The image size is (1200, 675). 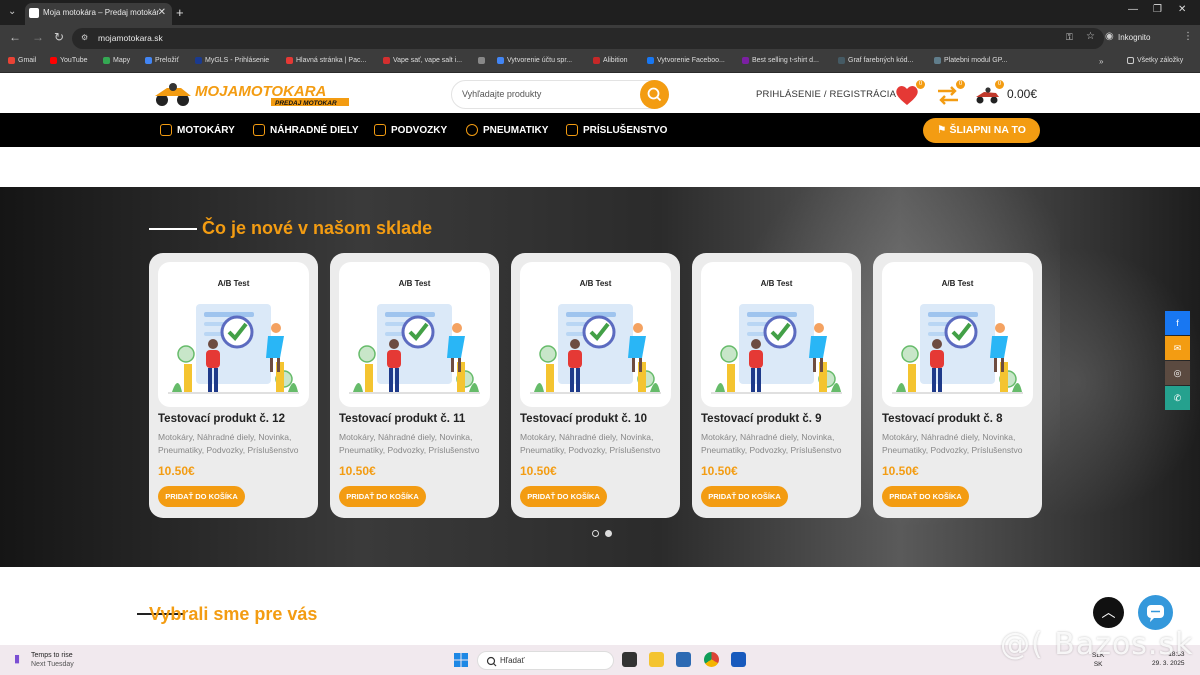 What do you see at coordinates (17, 658) in the screenshot?
I see `weather-icon: ▮` at bounding box center [17, 658].